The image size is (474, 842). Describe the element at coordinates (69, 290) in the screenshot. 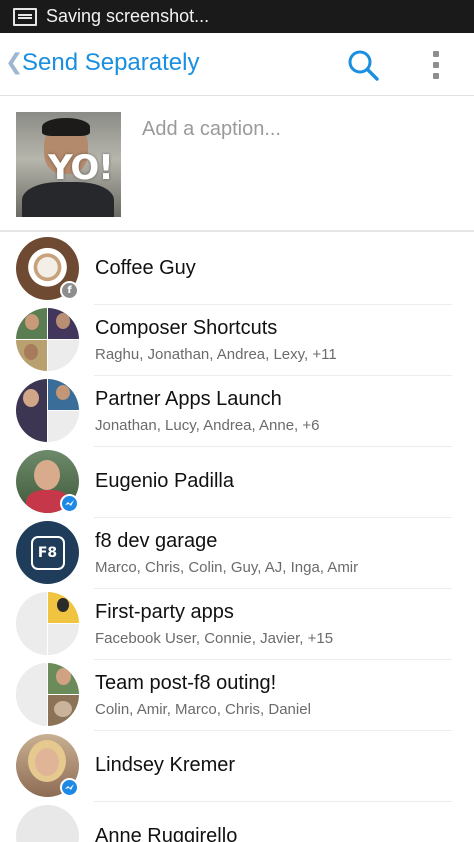

I see `facebook-icon: f` at that location.